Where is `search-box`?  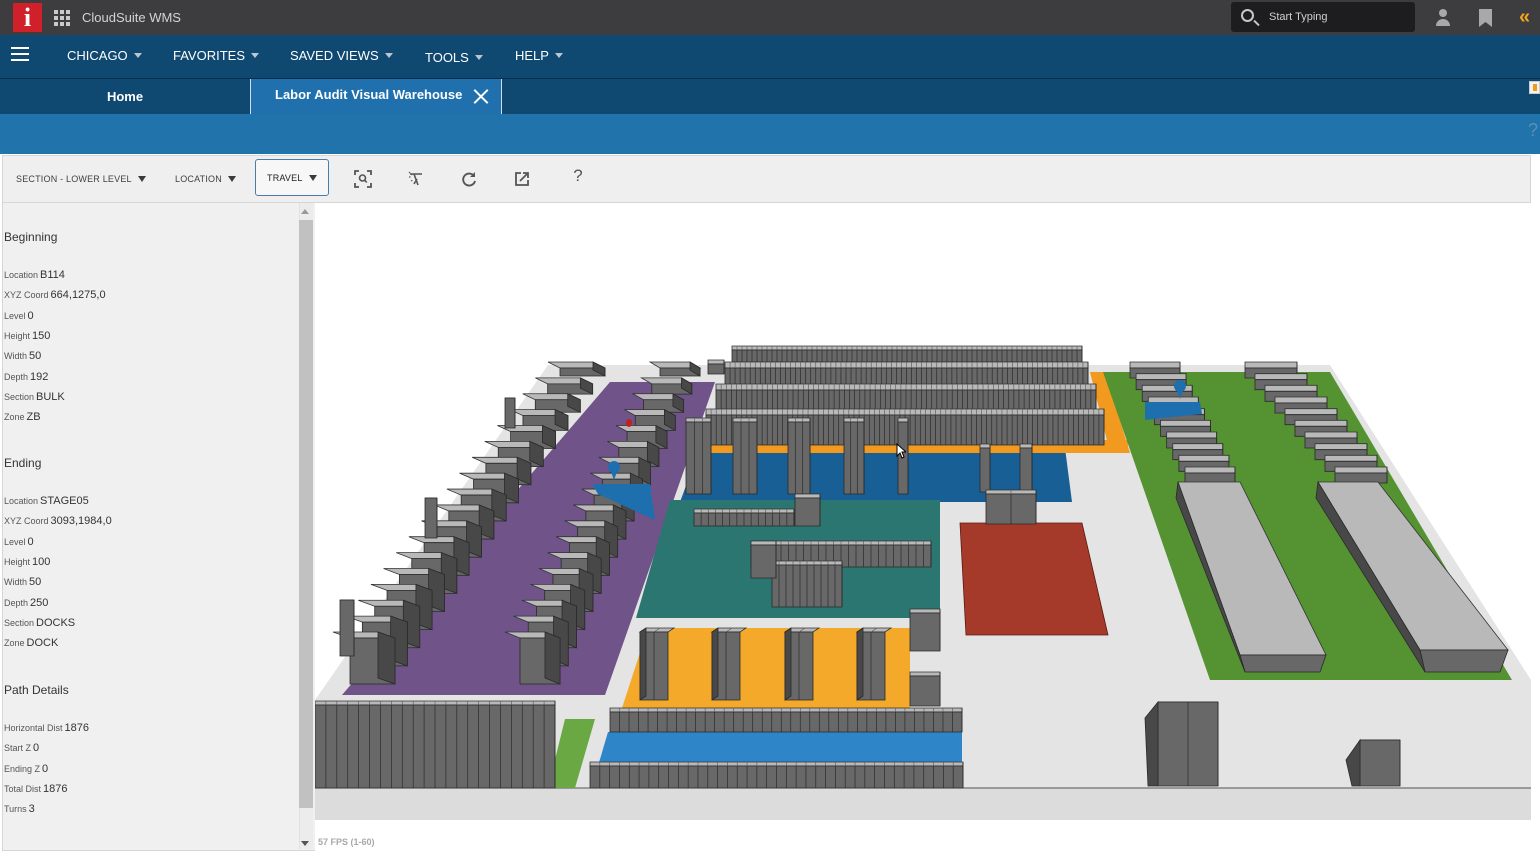
search-box is located at coordinates (1323, 17).